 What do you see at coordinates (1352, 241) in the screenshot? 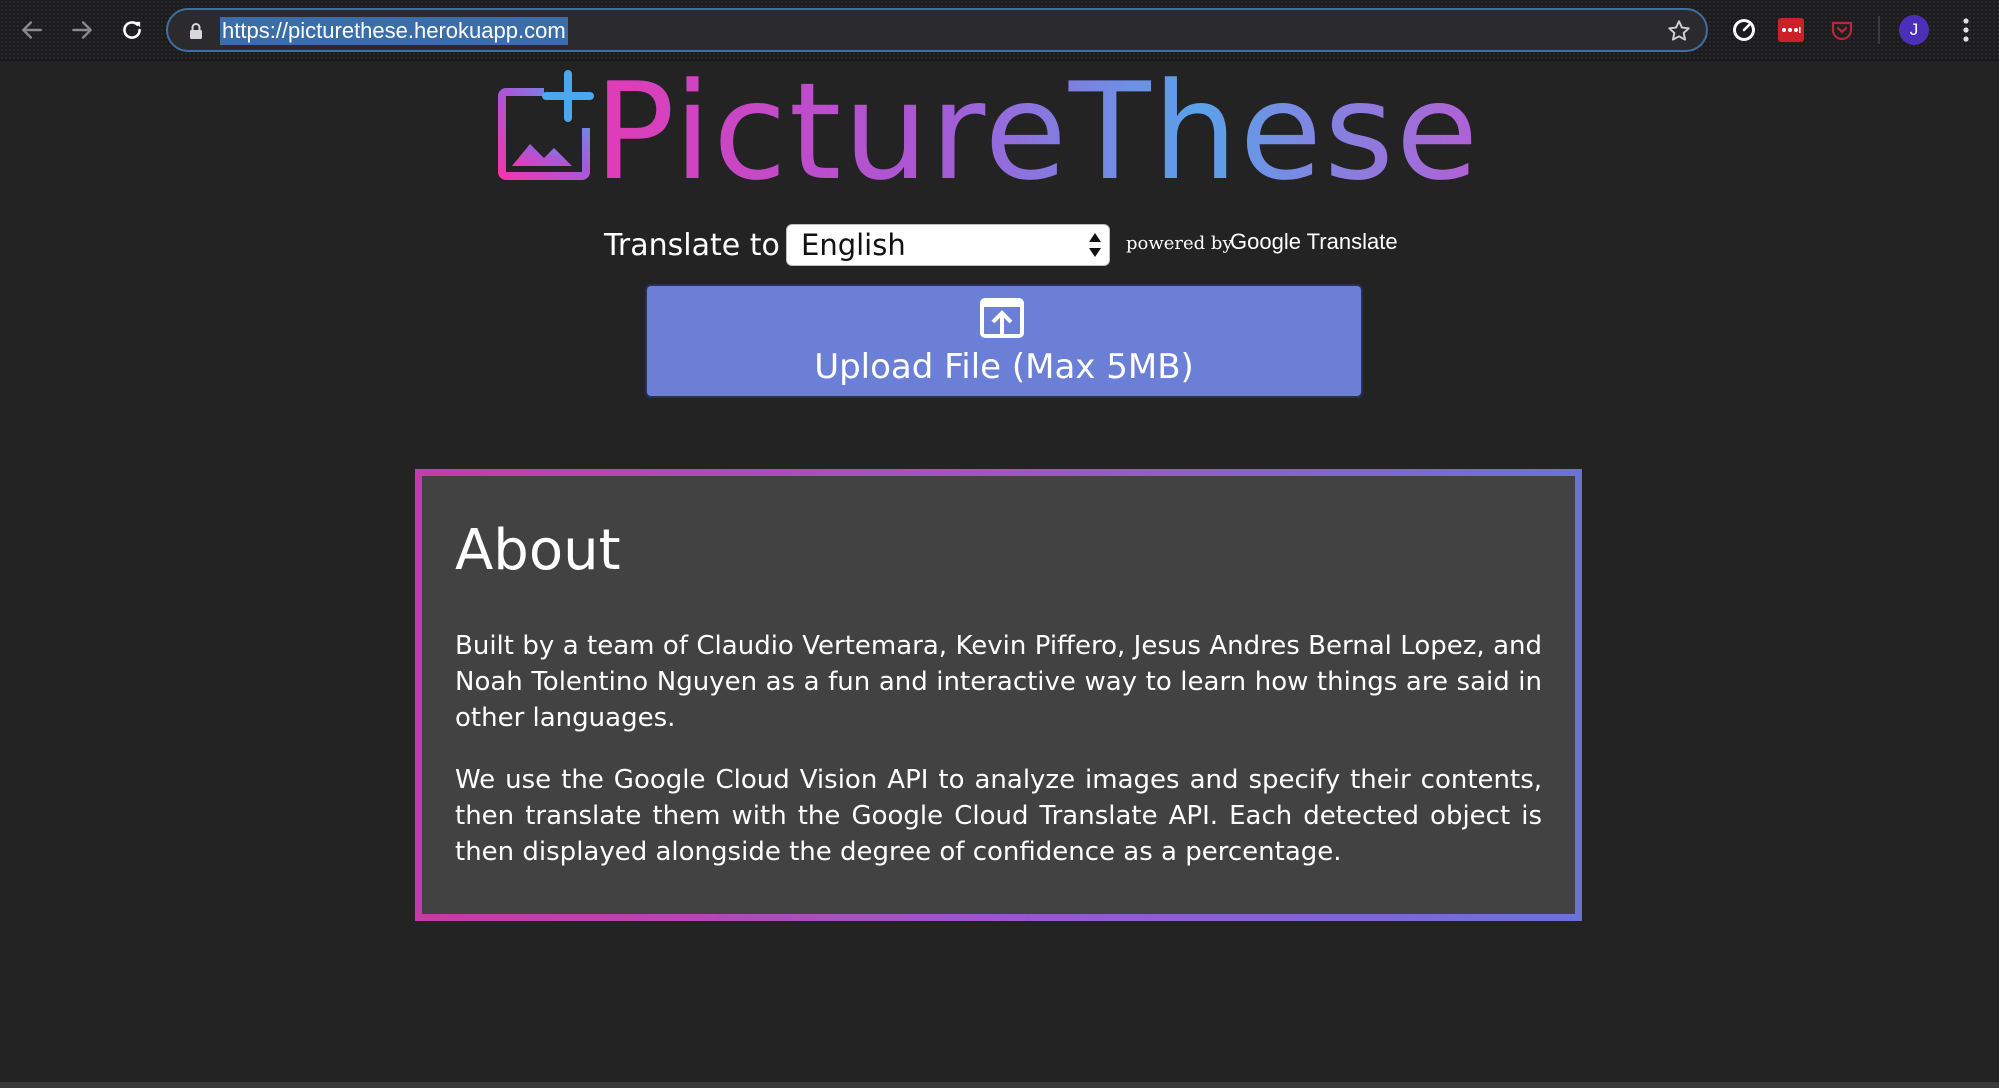
I see `translate-logo-text: Translate` at bounding box center [1352, 241].